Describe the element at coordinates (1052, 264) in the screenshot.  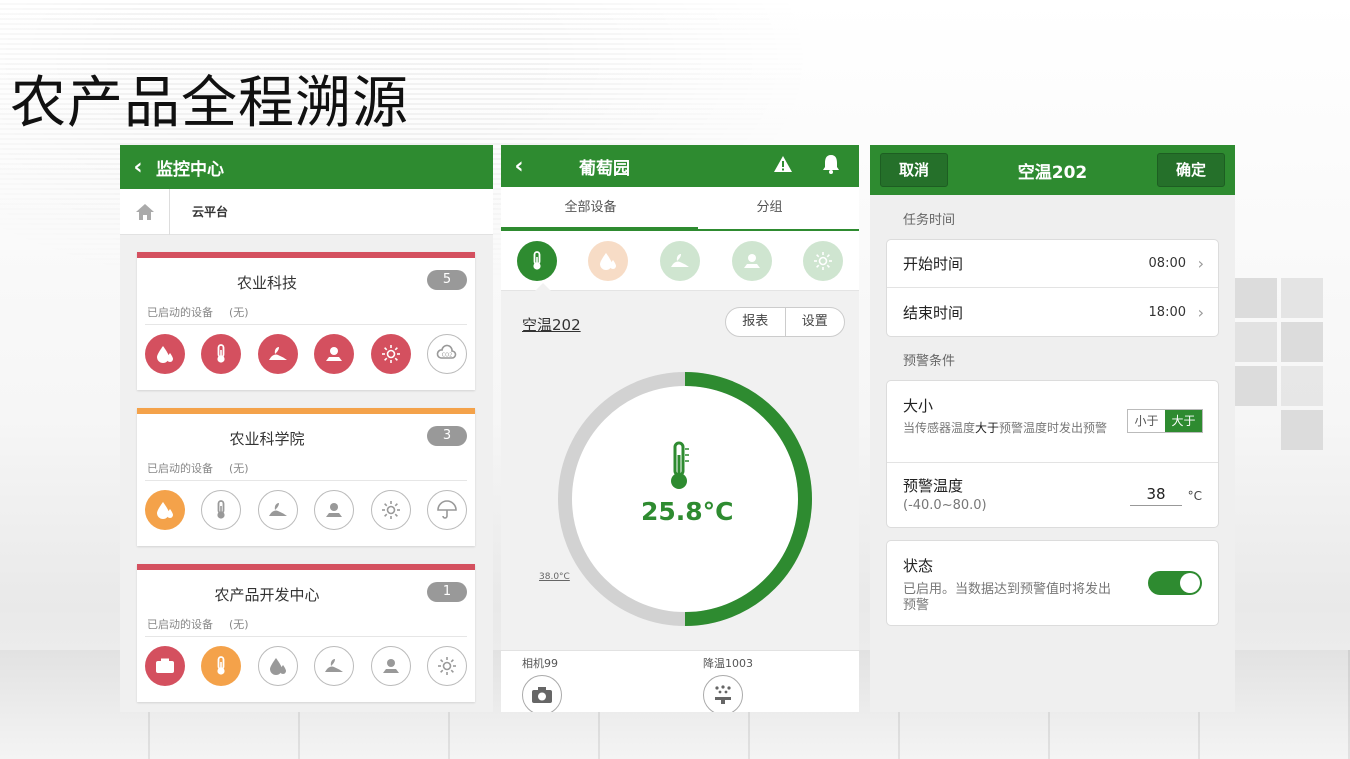
I see `start-time-row: 开始时间 08:00 ›` at that location.